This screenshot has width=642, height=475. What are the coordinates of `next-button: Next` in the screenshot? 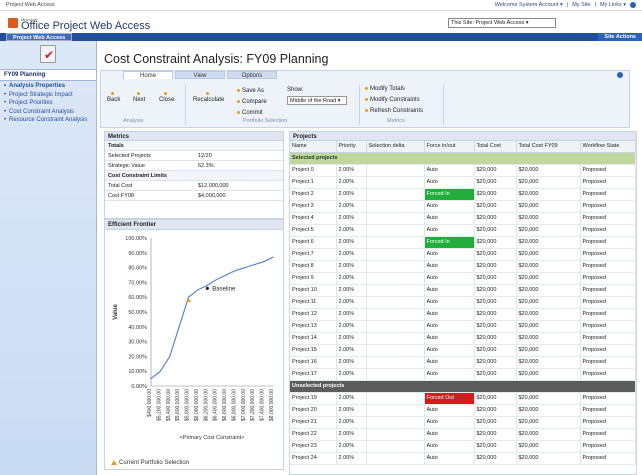 It's located at (139, 97).